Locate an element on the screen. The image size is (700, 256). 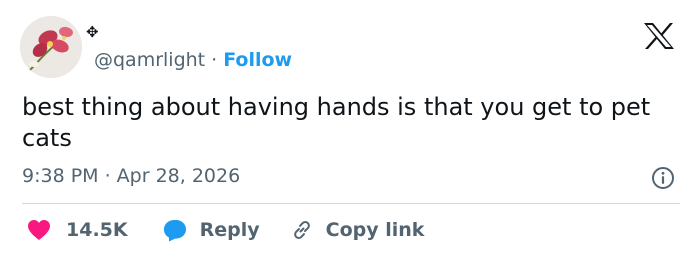
orchid-avatar-image is located at coordinates (51, 47).